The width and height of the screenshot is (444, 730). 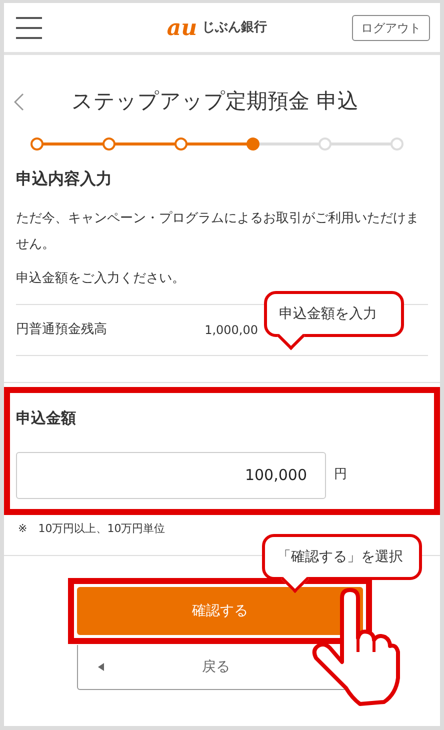 What do you see at coordinates (101, 667) in the screenshot?
I see `left-triangle-icon` at bounding box center [101, 667].